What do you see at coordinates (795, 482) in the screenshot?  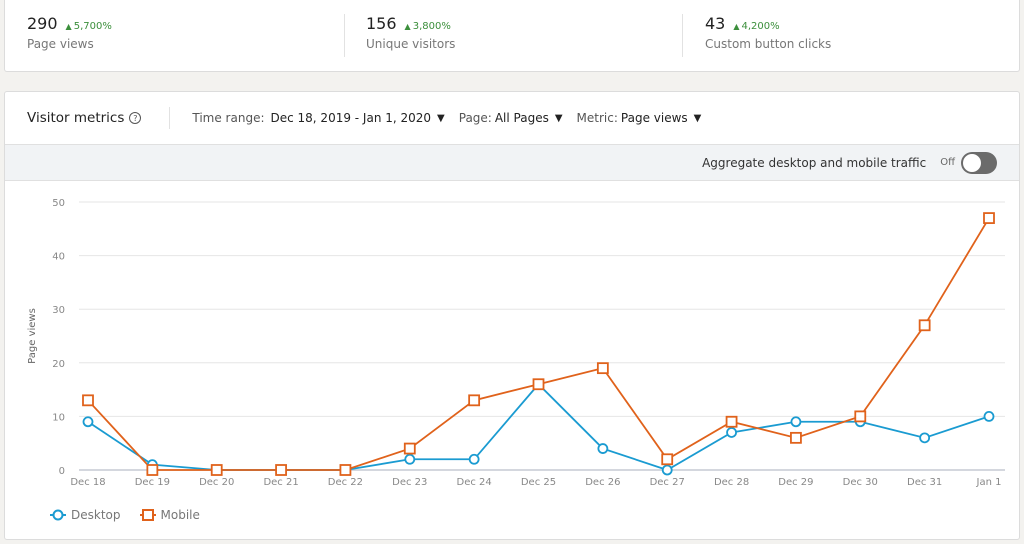 I see `x-tick-label: Dec 29` at bounding box center [795, 482].